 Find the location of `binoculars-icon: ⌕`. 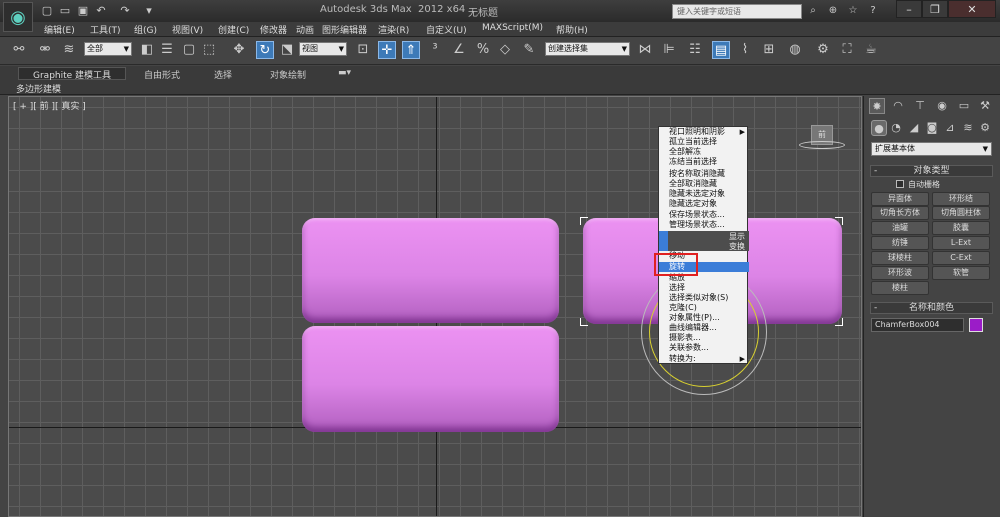

binoculars-icon: ⌕ is located at coordinates (813, 11).